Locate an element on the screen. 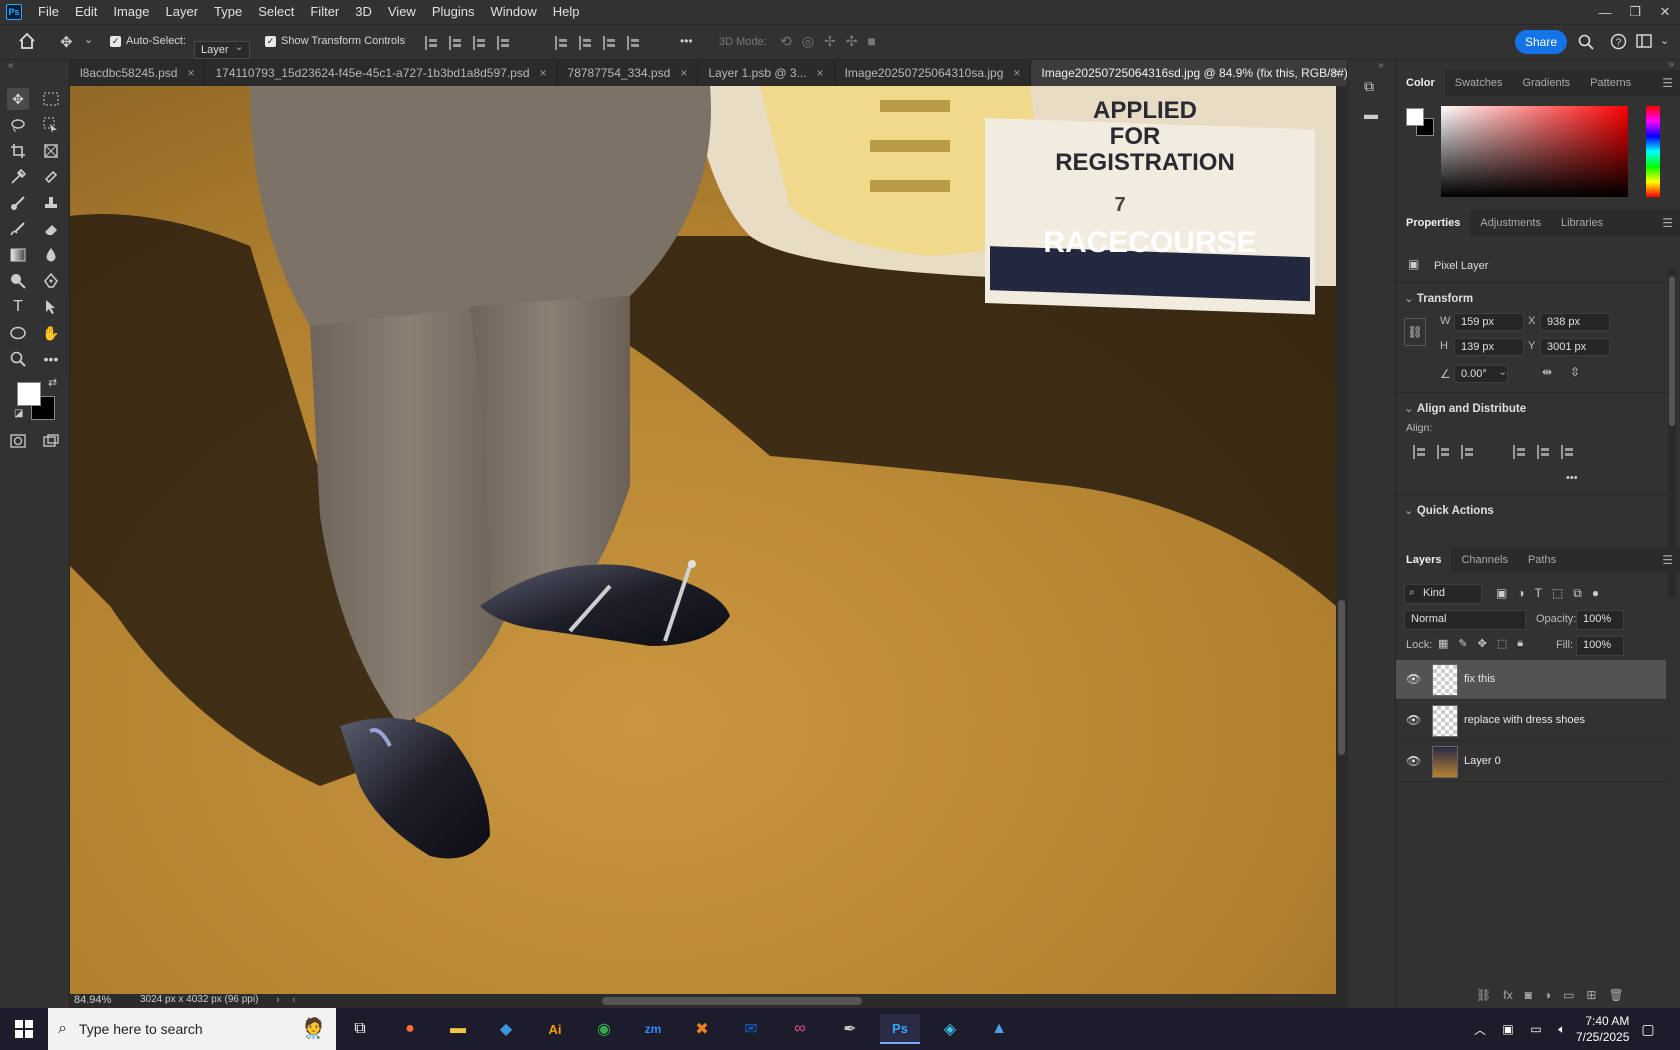 The width and height of the screenshot is (1680, 1050). hand-tool-icon: ✋ is located at coordinates (51, 333).